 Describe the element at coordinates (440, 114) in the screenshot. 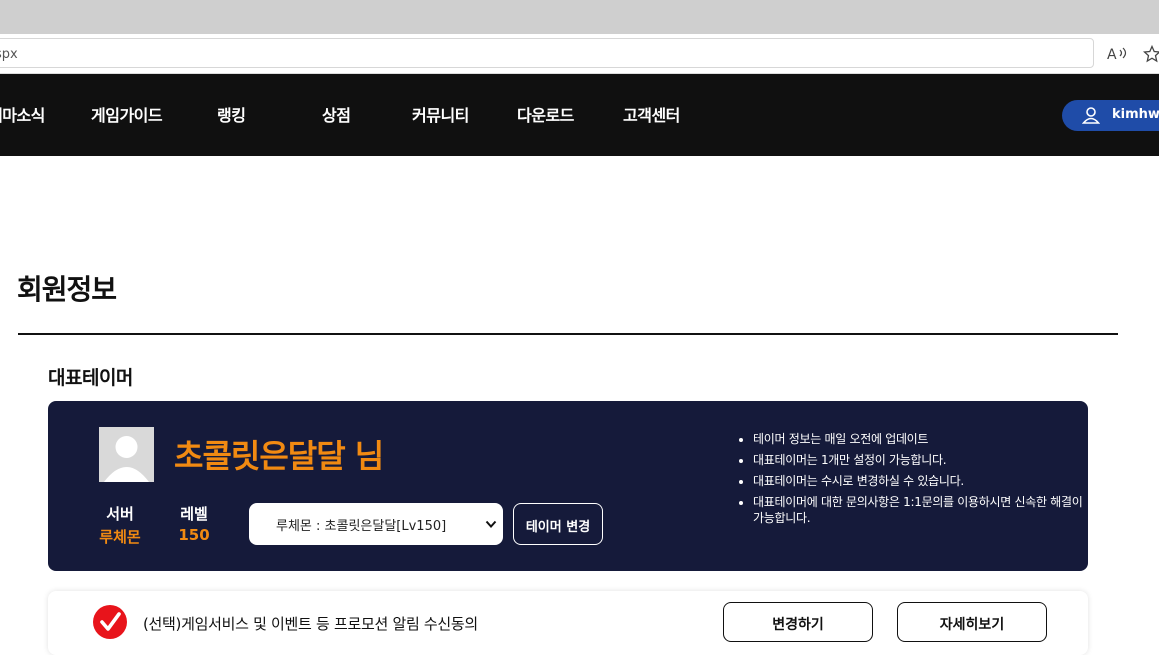

I see `nav-item-community: 커뮤니티` at that location.